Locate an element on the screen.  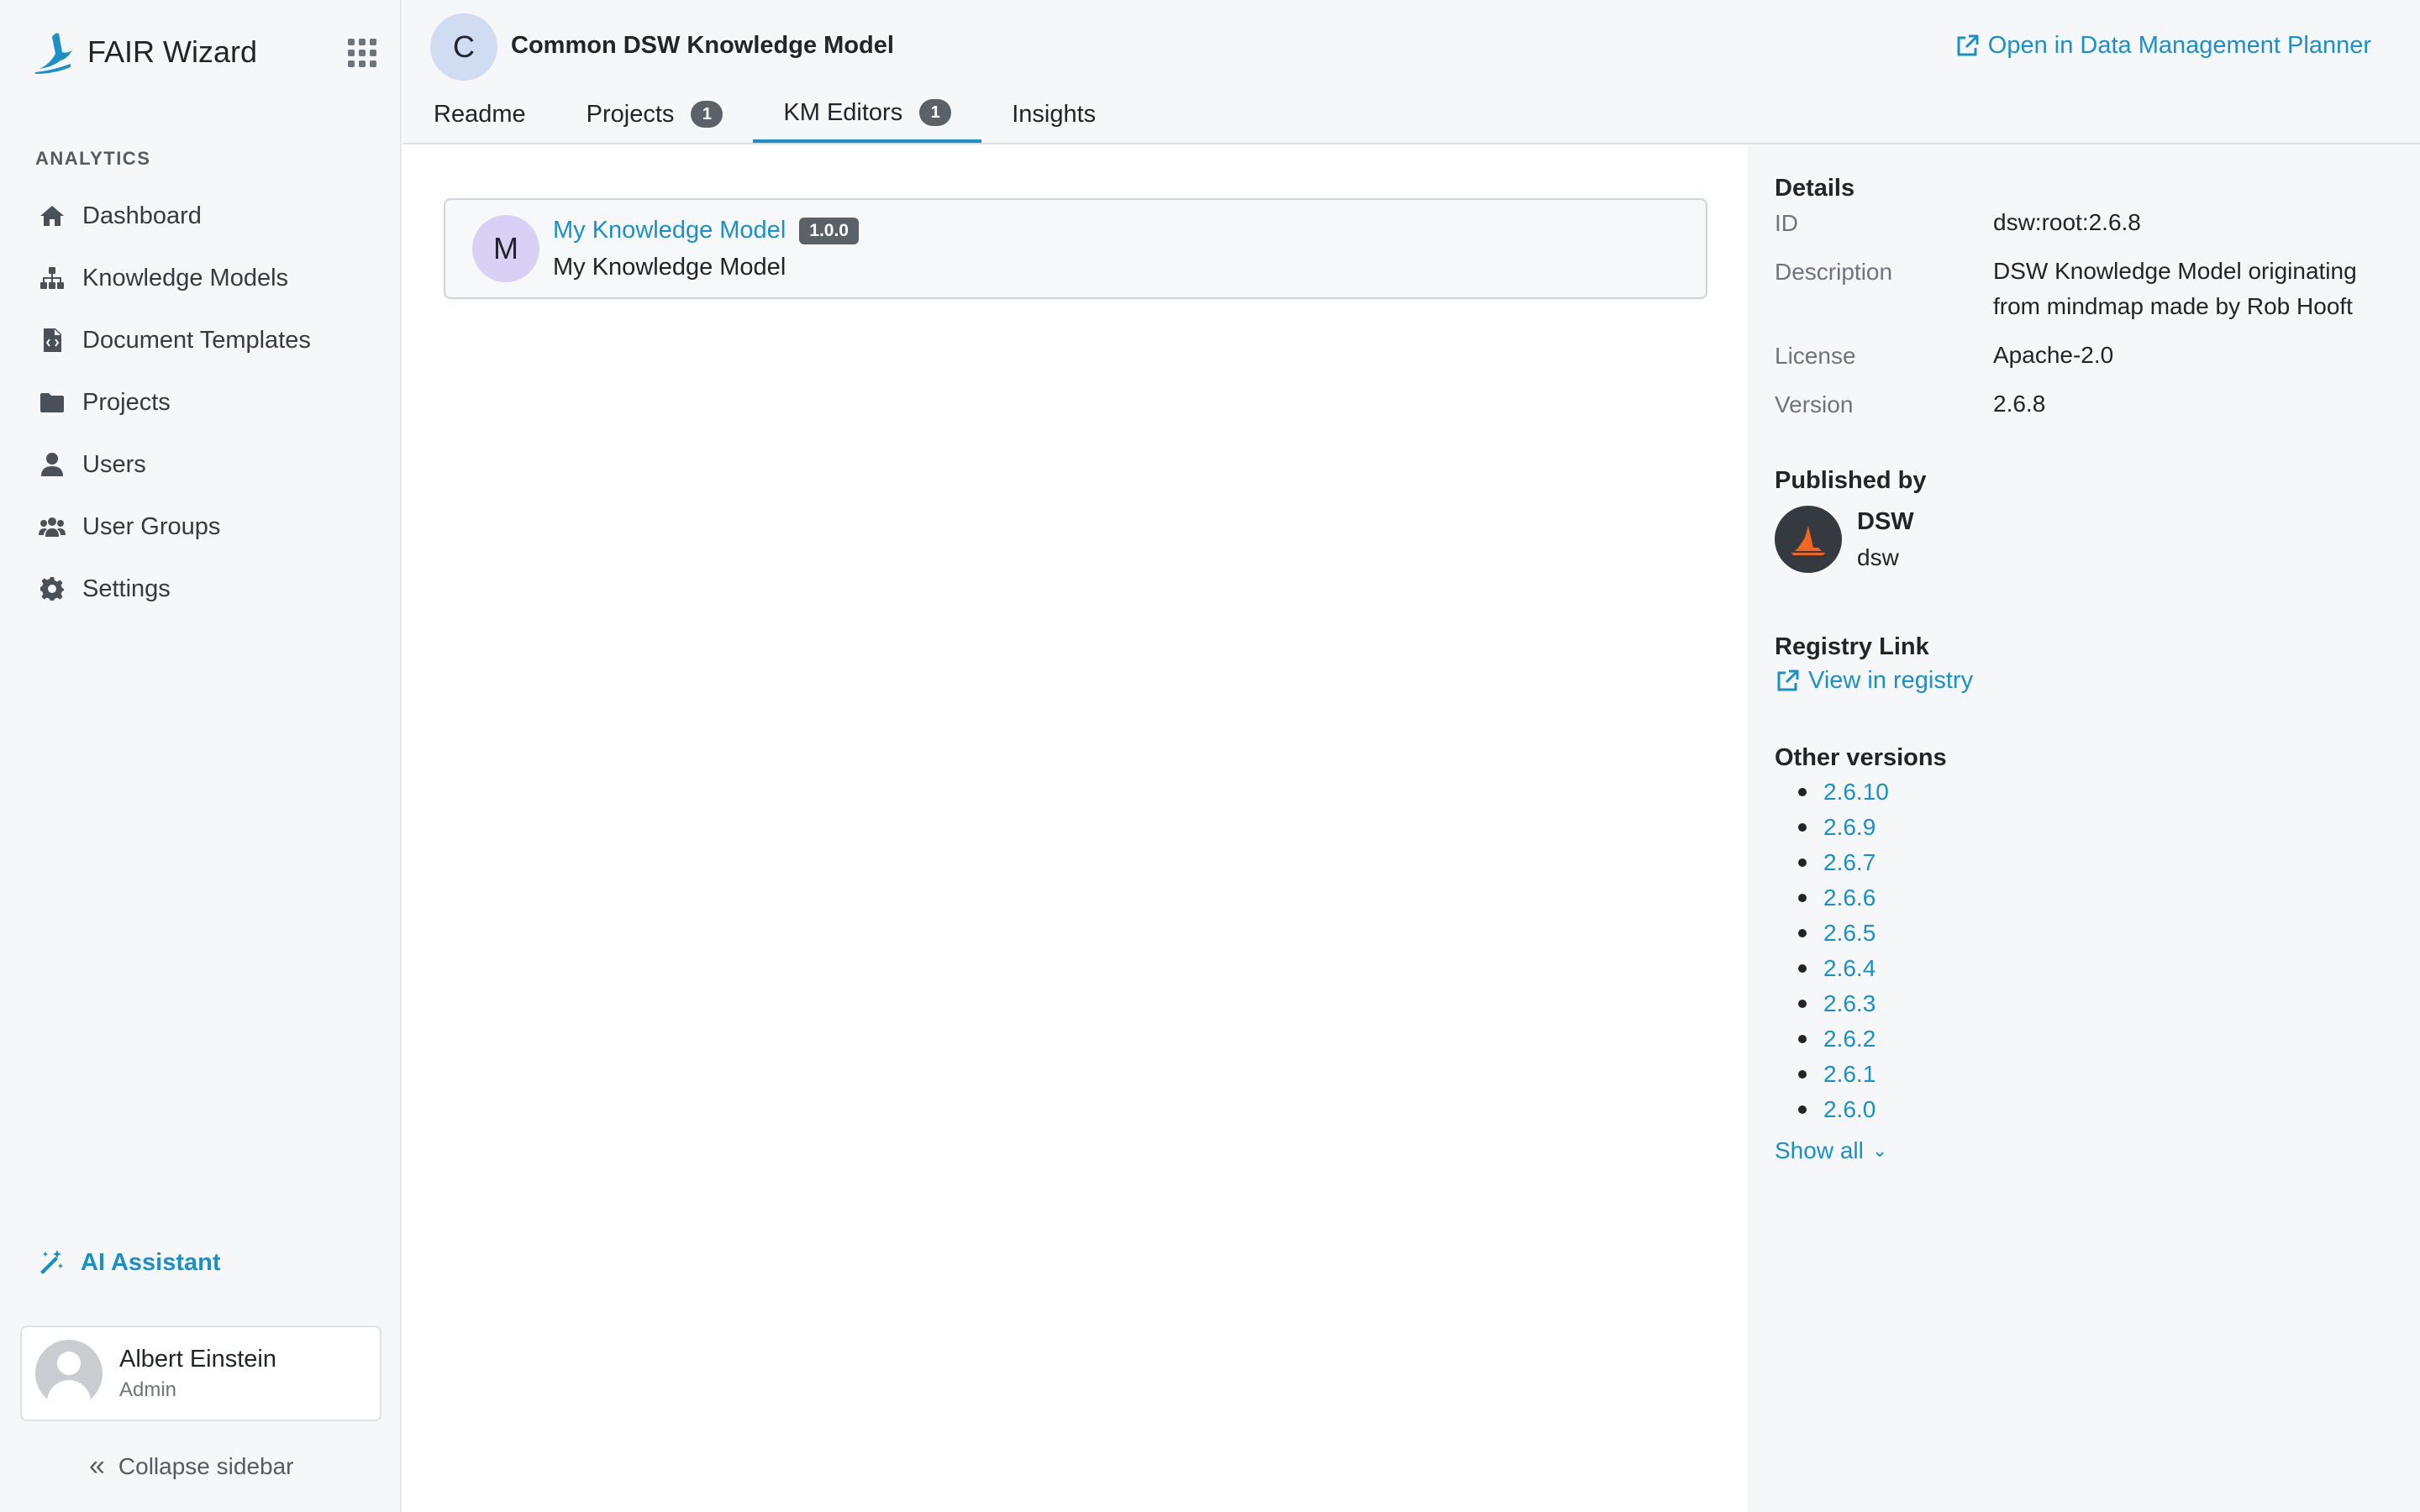
user-icon is located at coordinates (52, 464).